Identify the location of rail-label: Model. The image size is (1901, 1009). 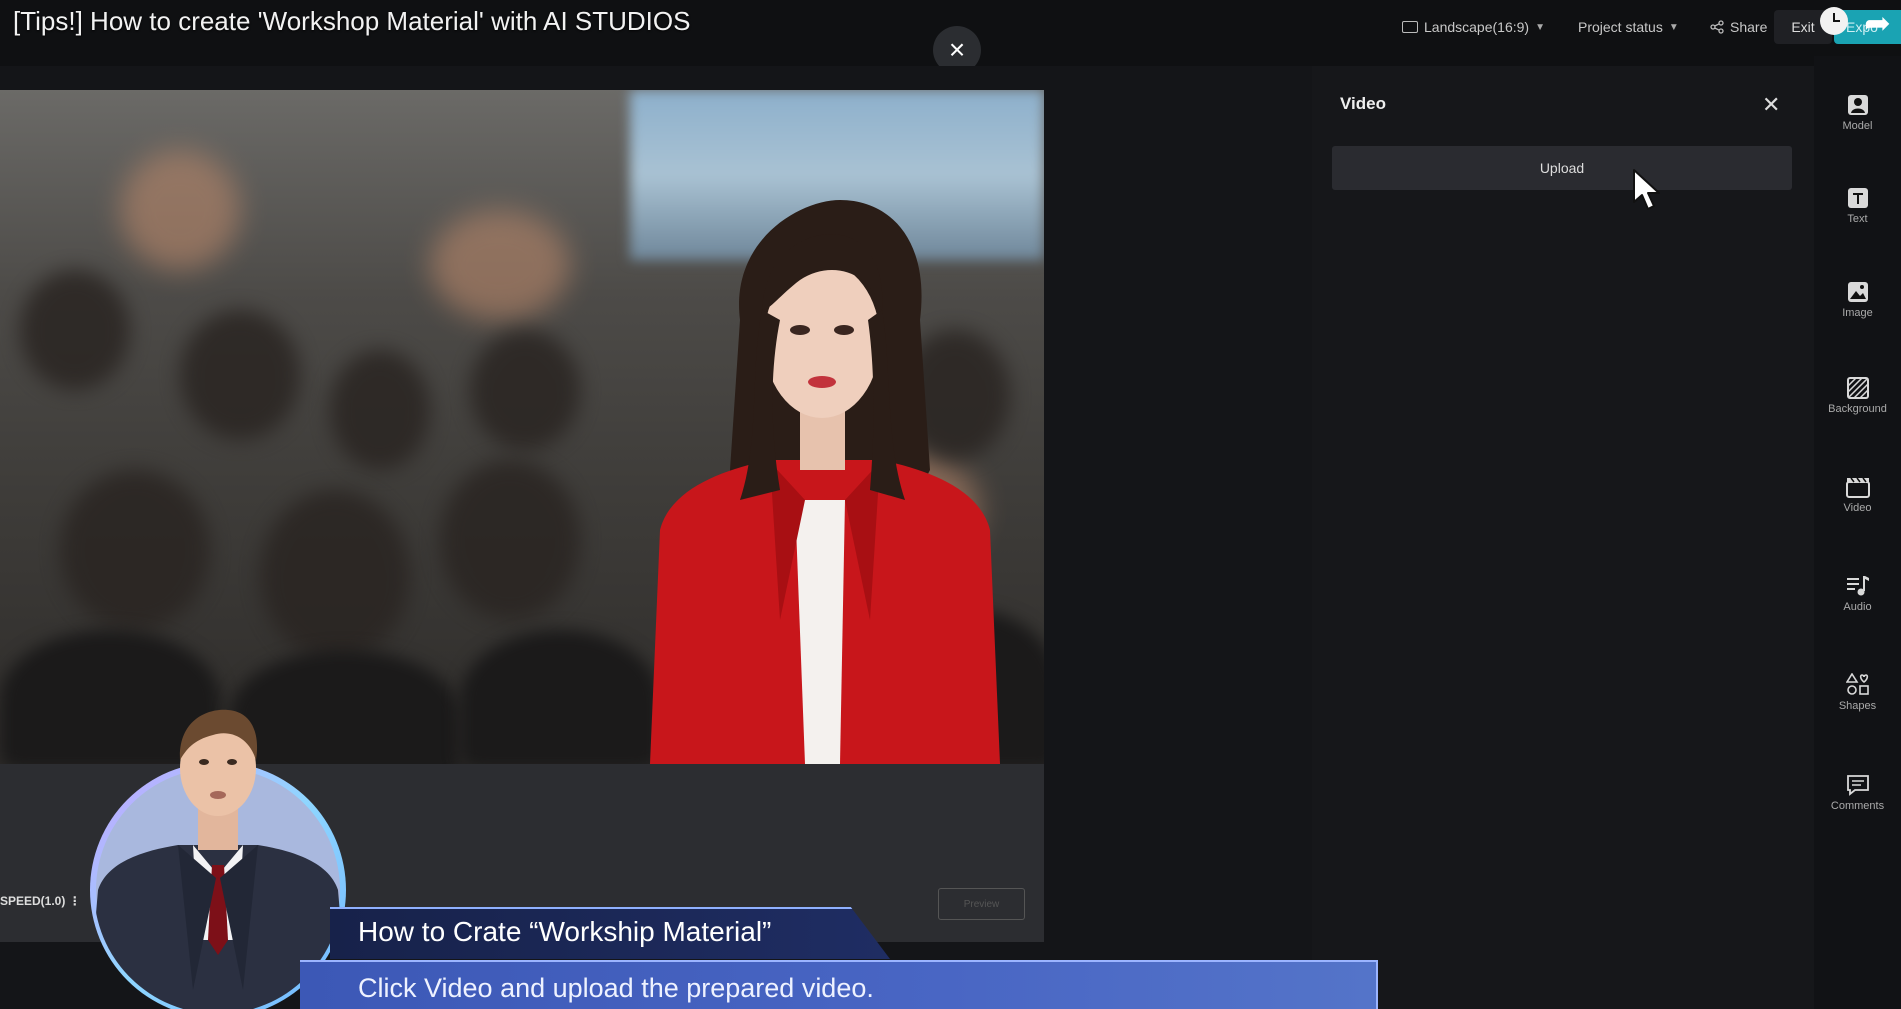
(1857, 126).